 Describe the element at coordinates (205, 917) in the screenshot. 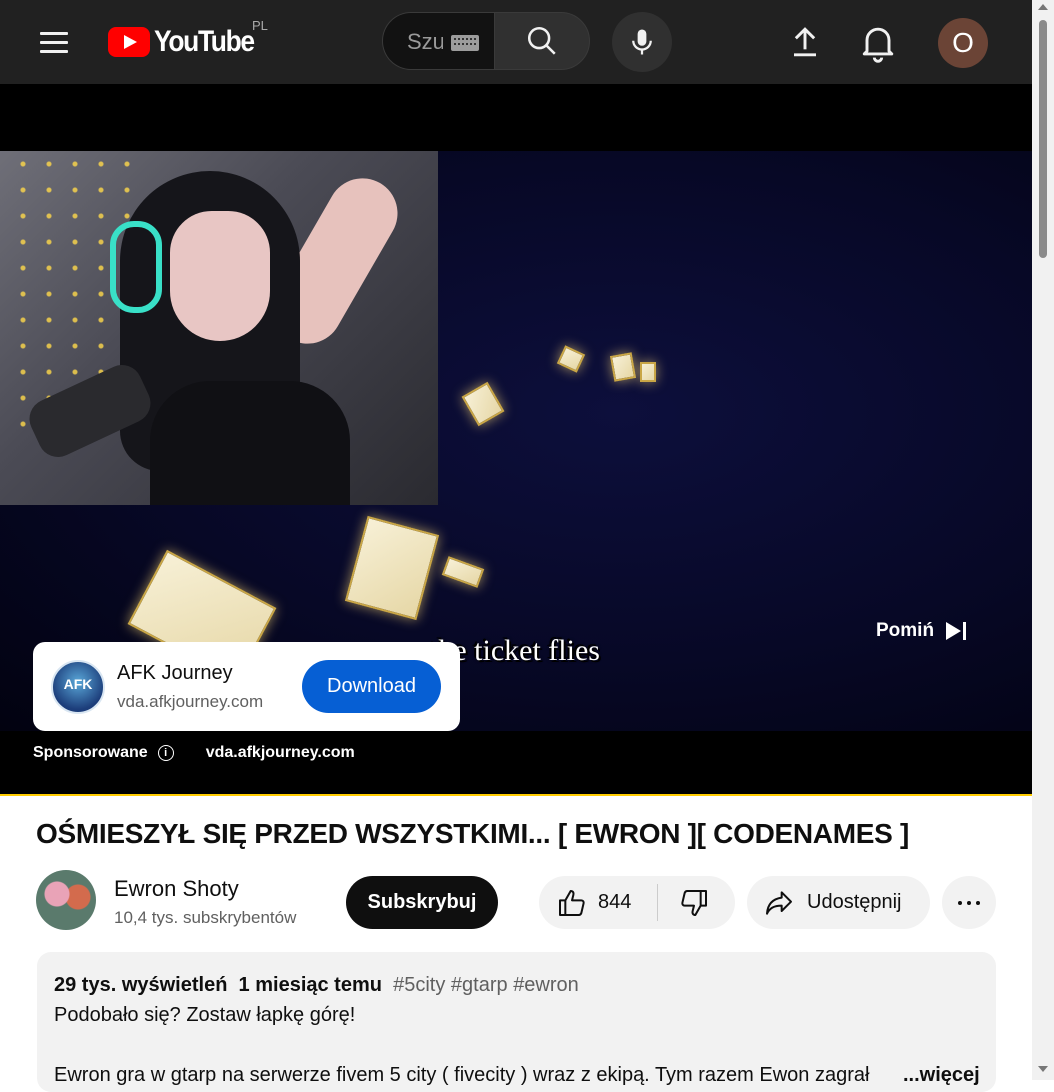

I see `subscriber-count: 10,4 tys. subskrybentów` at that location.